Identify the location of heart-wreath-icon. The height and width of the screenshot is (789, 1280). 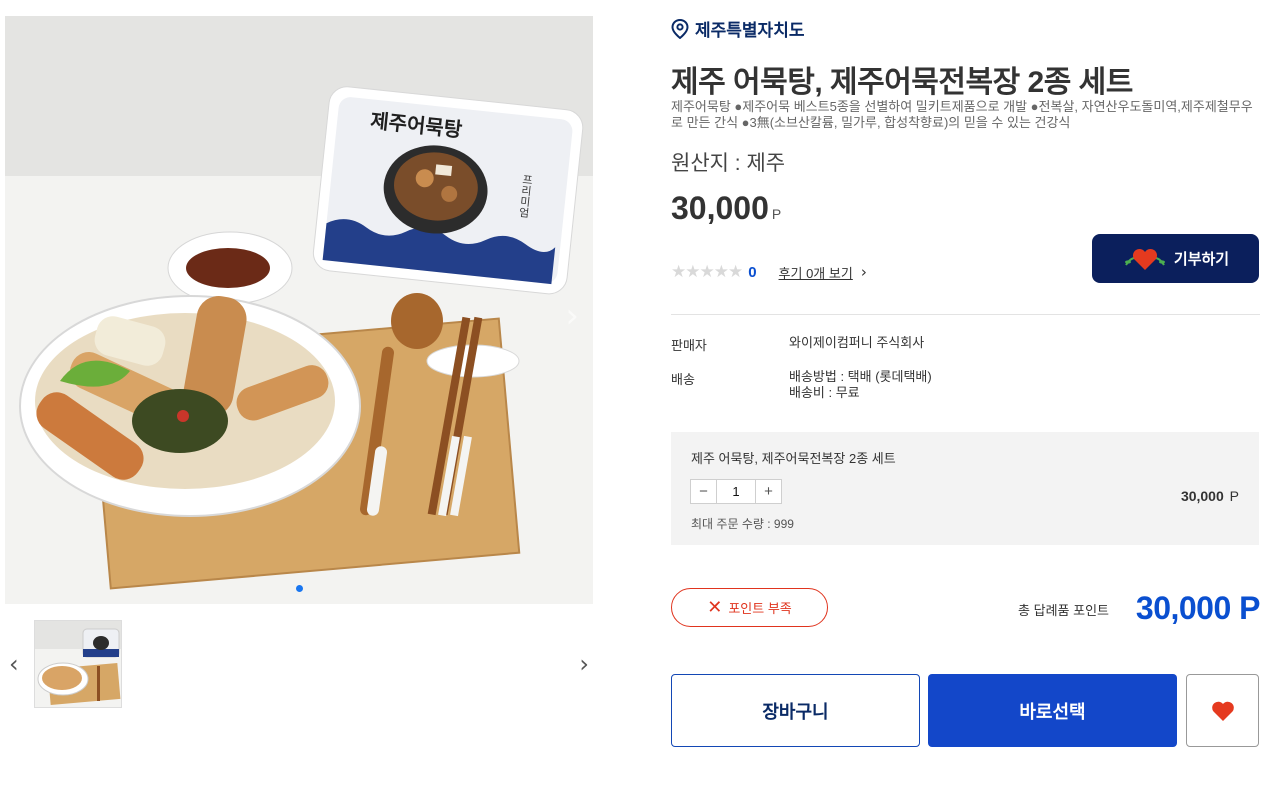
(1144, 259).